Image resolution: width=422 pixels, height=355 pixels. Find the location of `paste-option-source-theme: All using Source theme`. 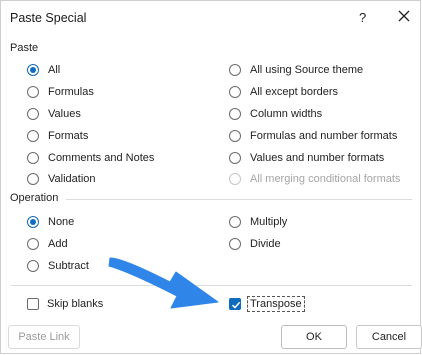

paste-option-source-theme: All using Source theme is located at coordinates (296, 70).